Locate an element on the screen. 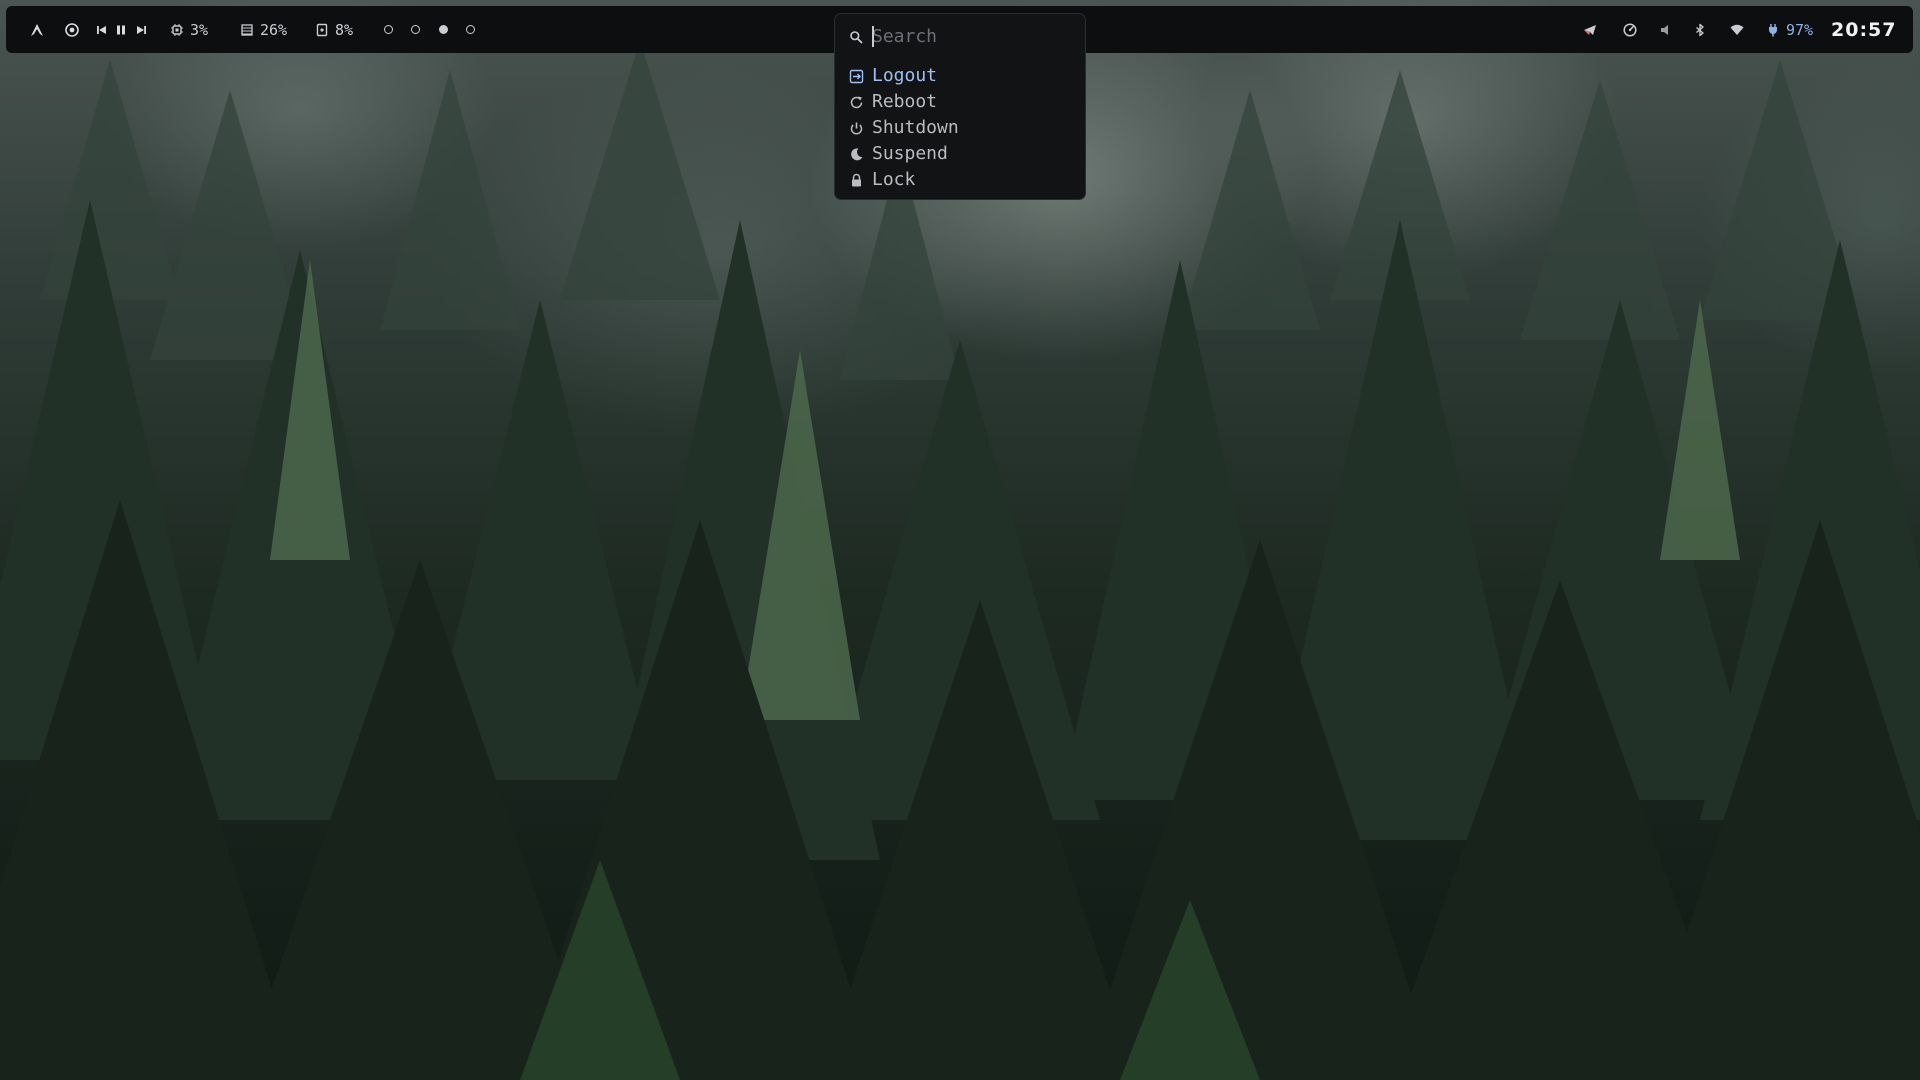 The width and height of the screenshot is (1920, 1080). menu-item-label: Logout is located at coordinates (905, 75).